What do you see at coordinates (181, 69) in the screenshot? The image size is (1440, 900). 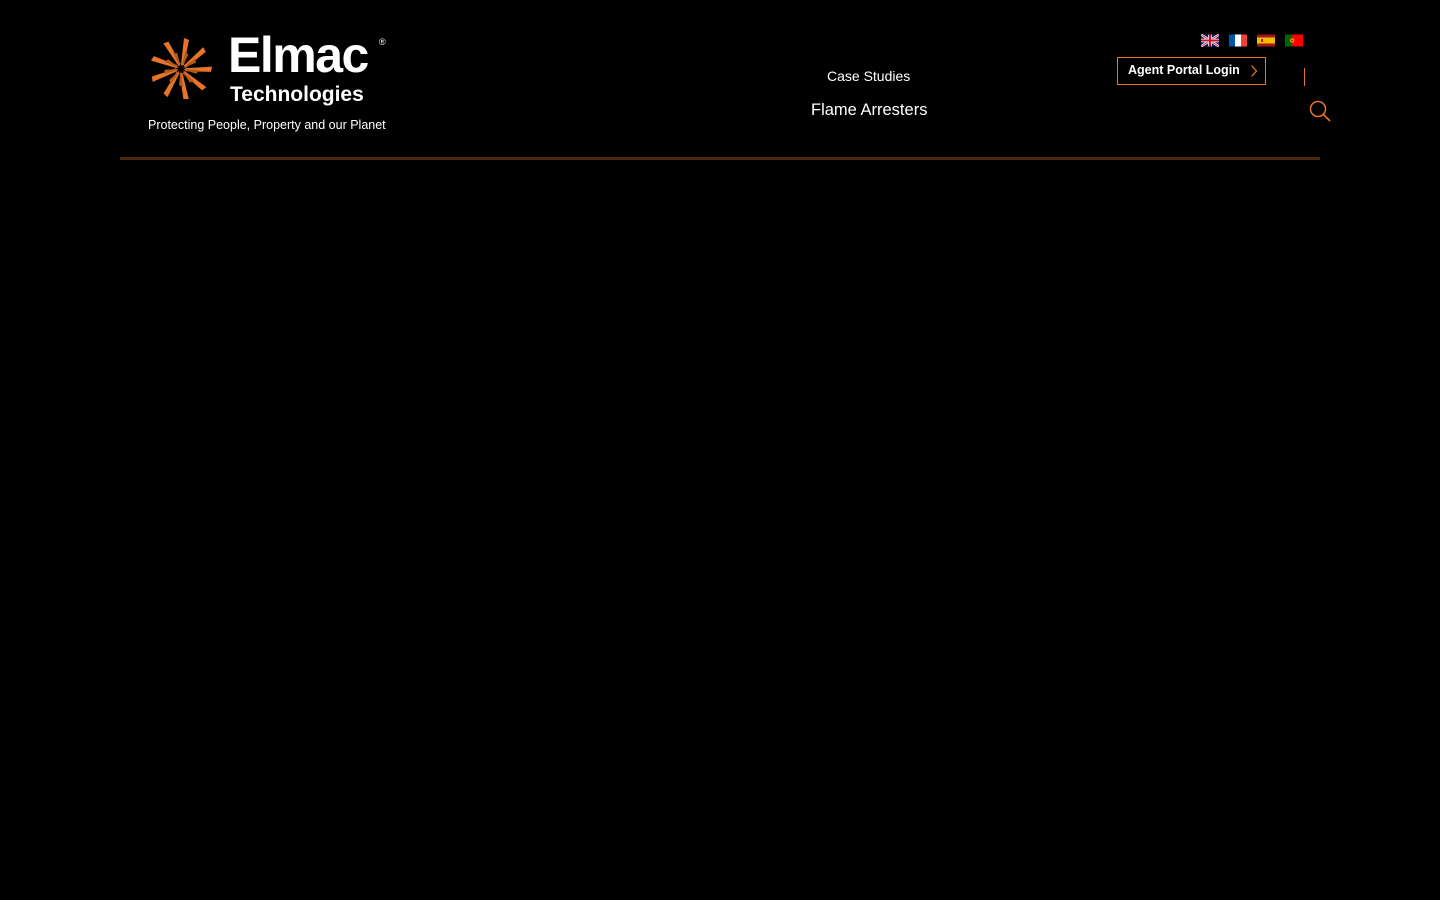 I see `starburst-logo-icon` at bounding box center [181, 69].